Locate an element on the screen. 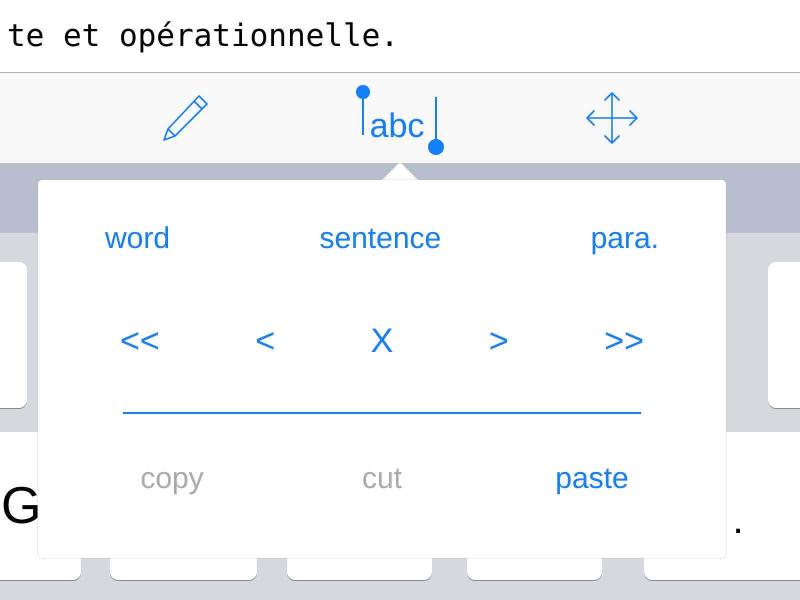 Image resolution: width=800 pixels, height=600 pixels. cursor-move-button: << is located at coordinates (140, 341).